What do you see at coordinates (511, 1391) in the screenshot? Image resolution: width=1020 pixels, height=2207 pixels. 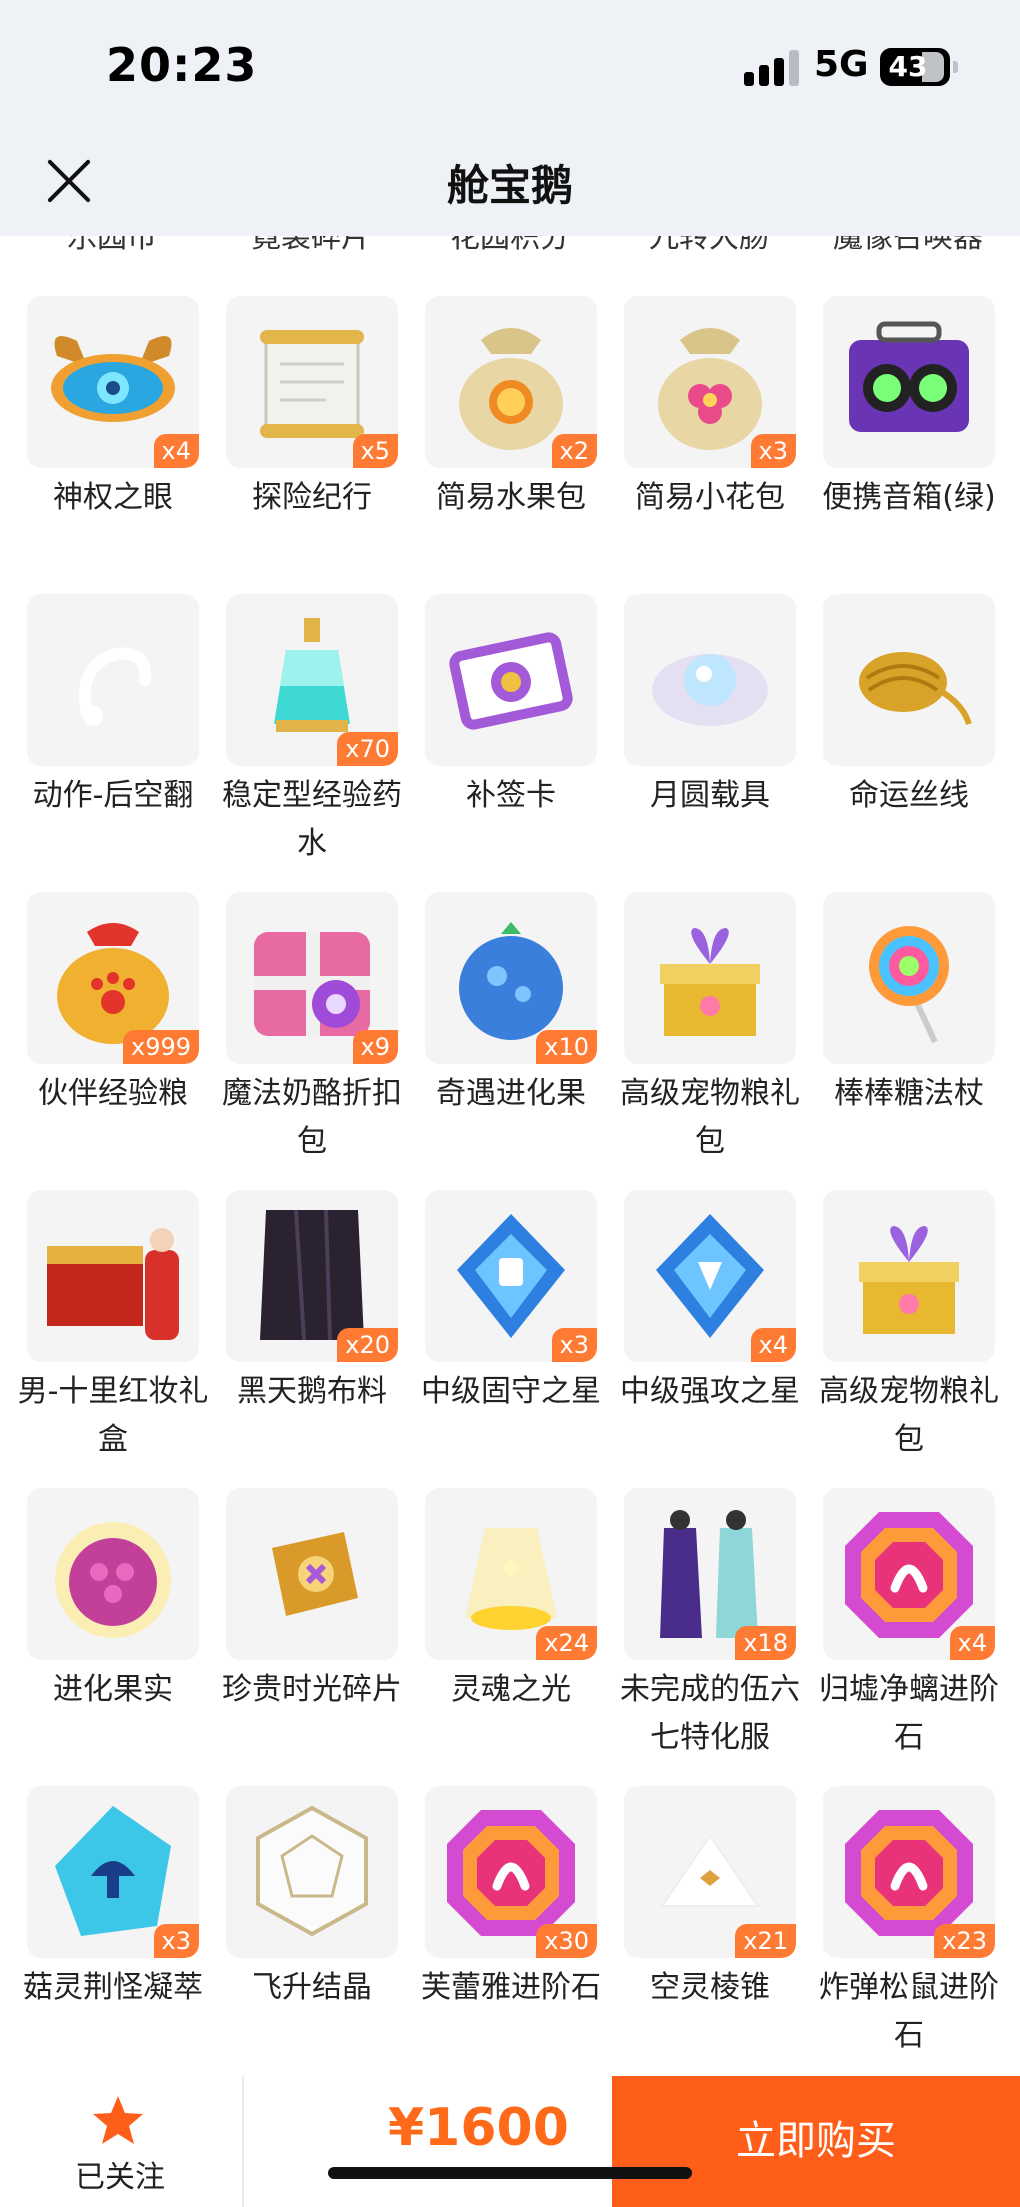 I see `item-name: 中级固守之星` at bounding box center [511, 1391].